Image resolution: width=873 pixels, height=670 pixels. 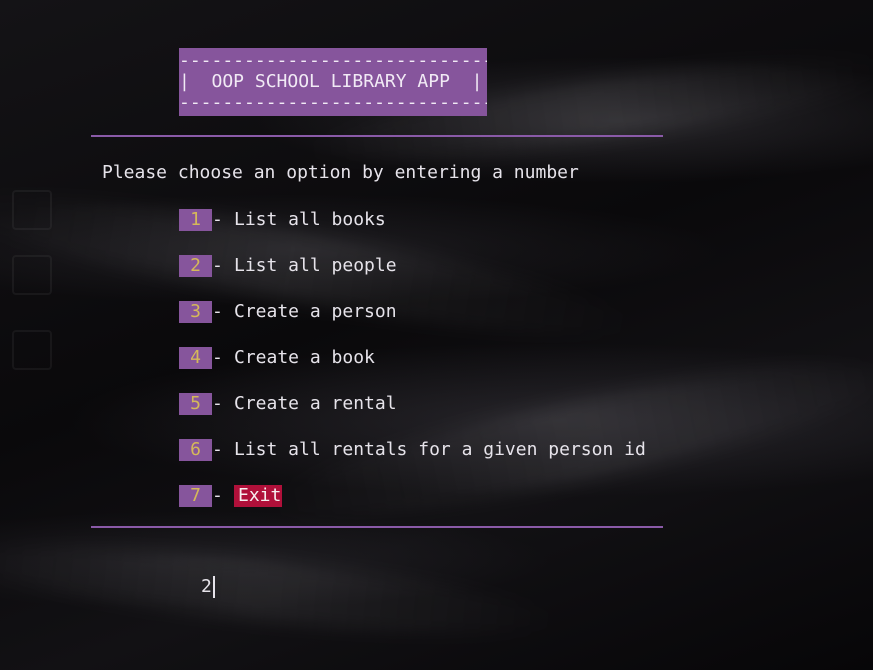 What do you see at coordinates (195, 450) in the screenshot?
I see `menu-item-number: 6` at bounding box center [195, 450].